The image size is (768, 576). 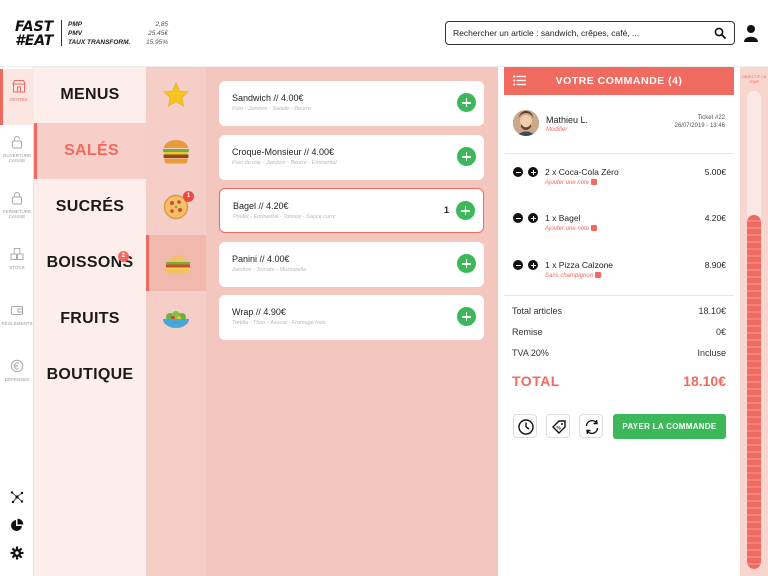 I want to click on schedule-button, so click(x=525, y=426).